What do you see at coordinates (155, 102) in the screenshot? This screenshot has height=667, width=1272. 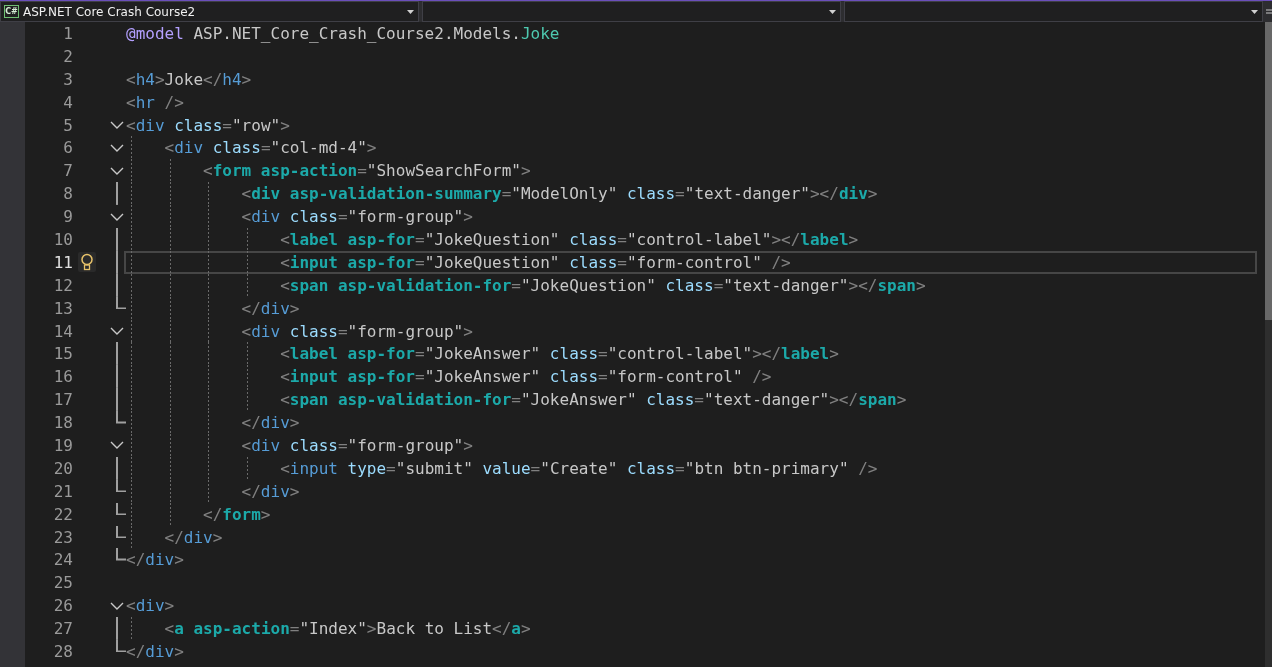 I see `code-line: <hr />` at bounding box center [155, 102].